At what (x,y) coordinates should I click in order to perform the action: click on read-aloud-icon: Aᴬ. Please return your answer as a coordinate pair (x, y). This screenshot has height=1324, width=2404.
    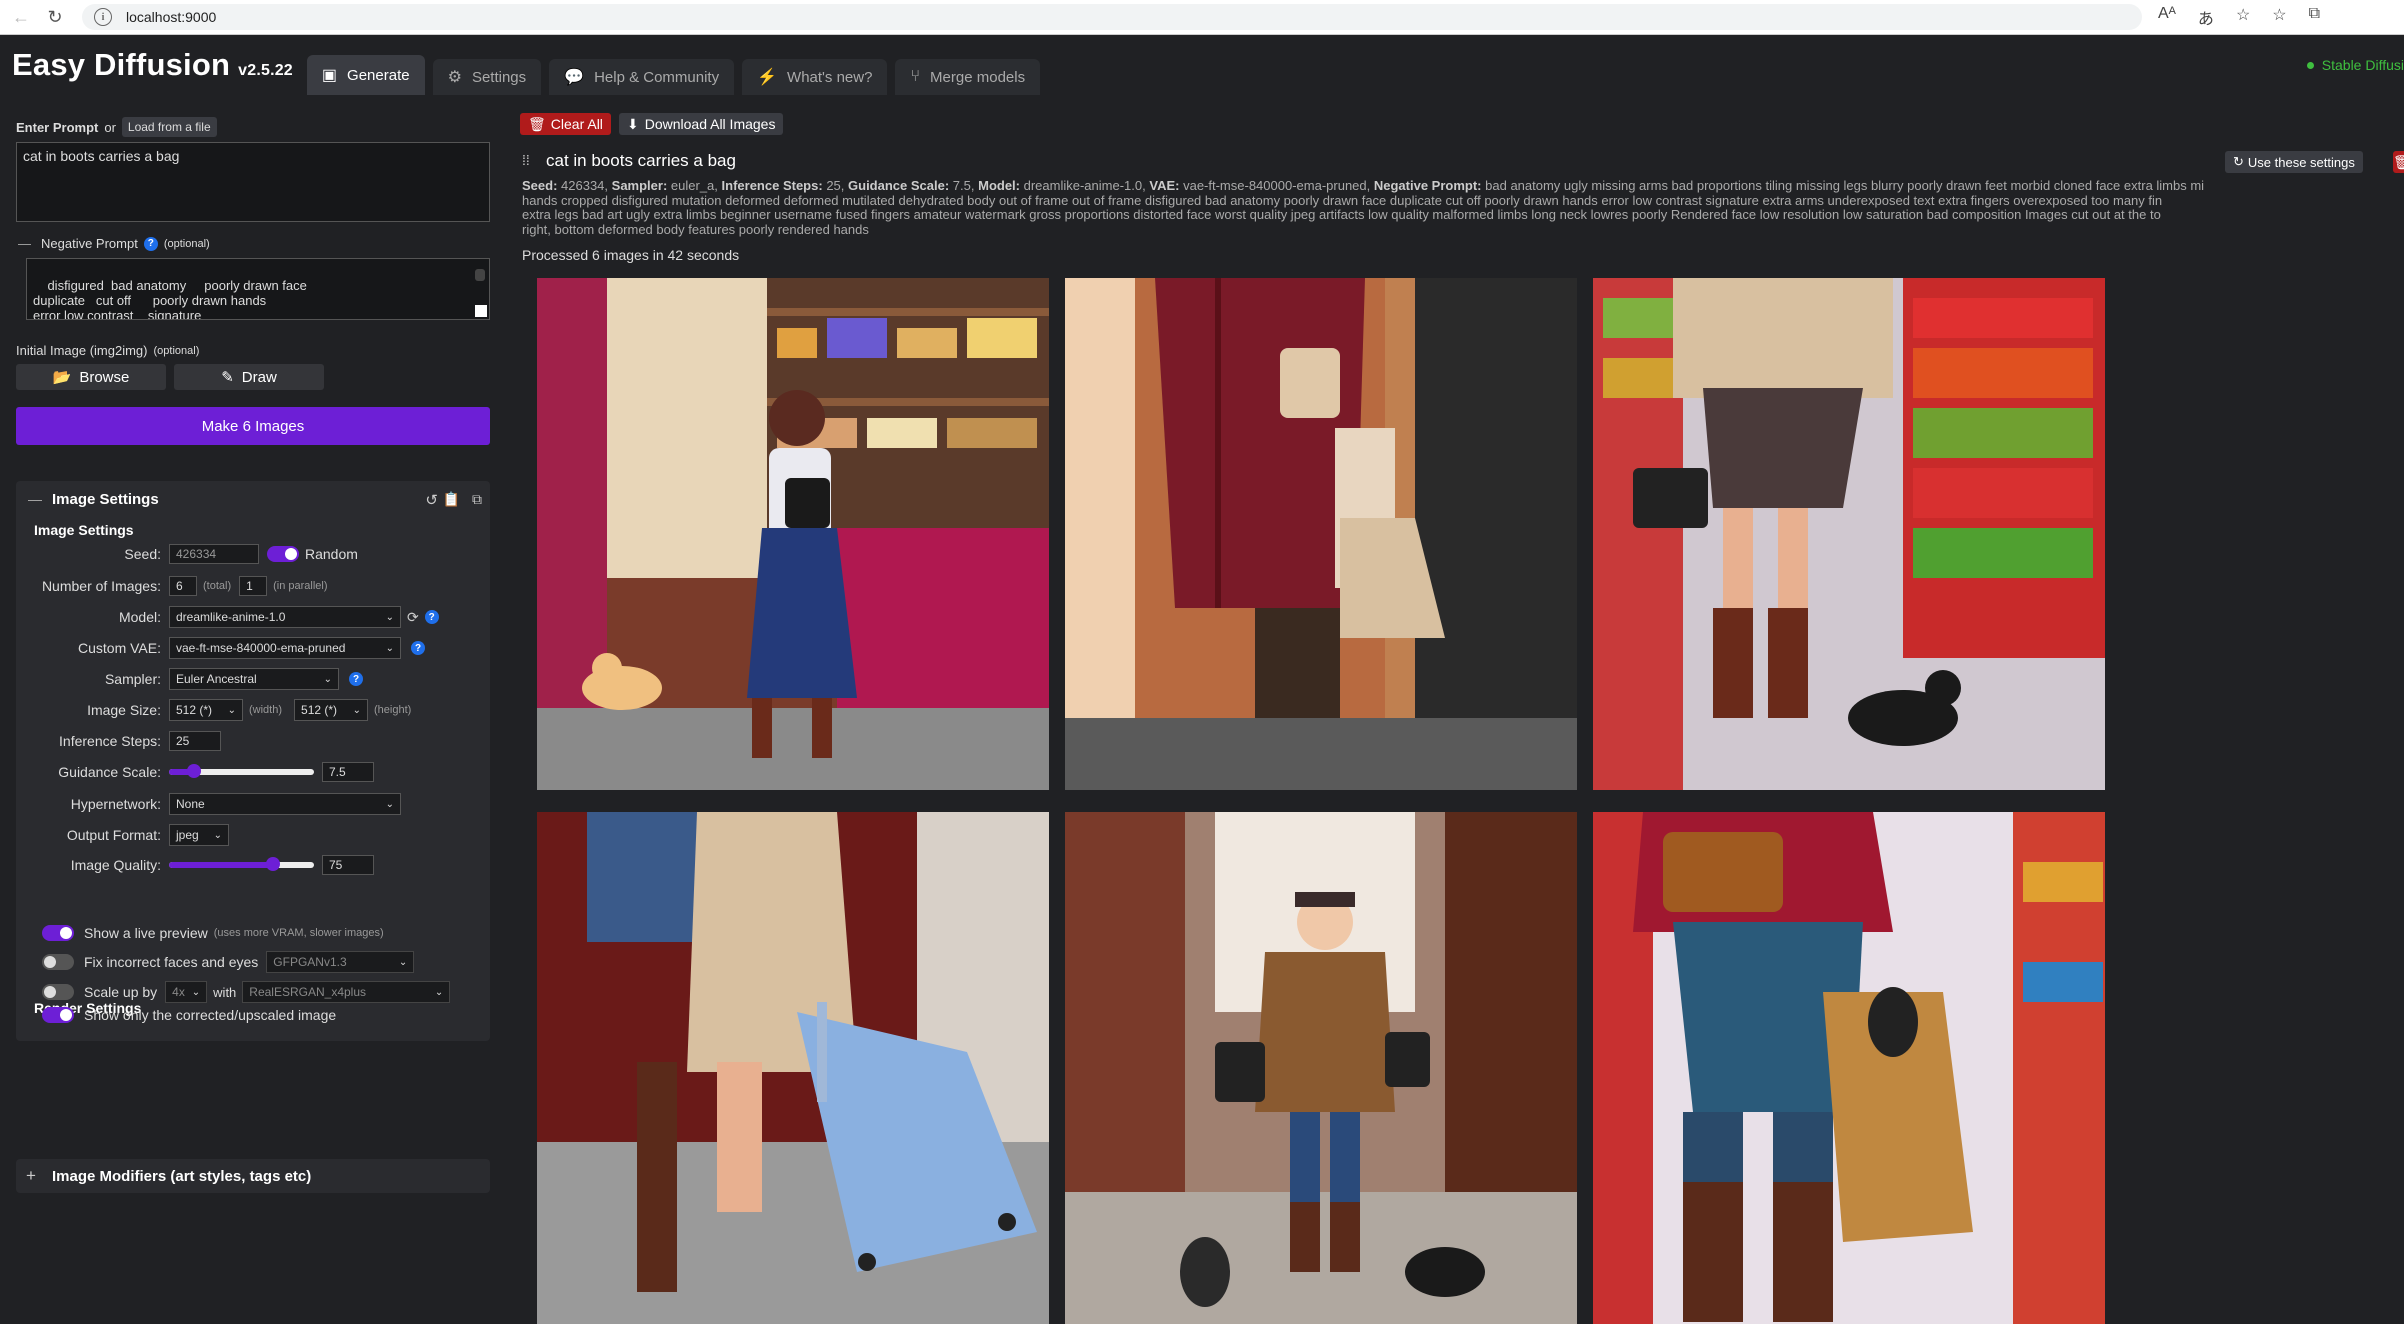
    Looking at the image, I should click on (2167, 17).